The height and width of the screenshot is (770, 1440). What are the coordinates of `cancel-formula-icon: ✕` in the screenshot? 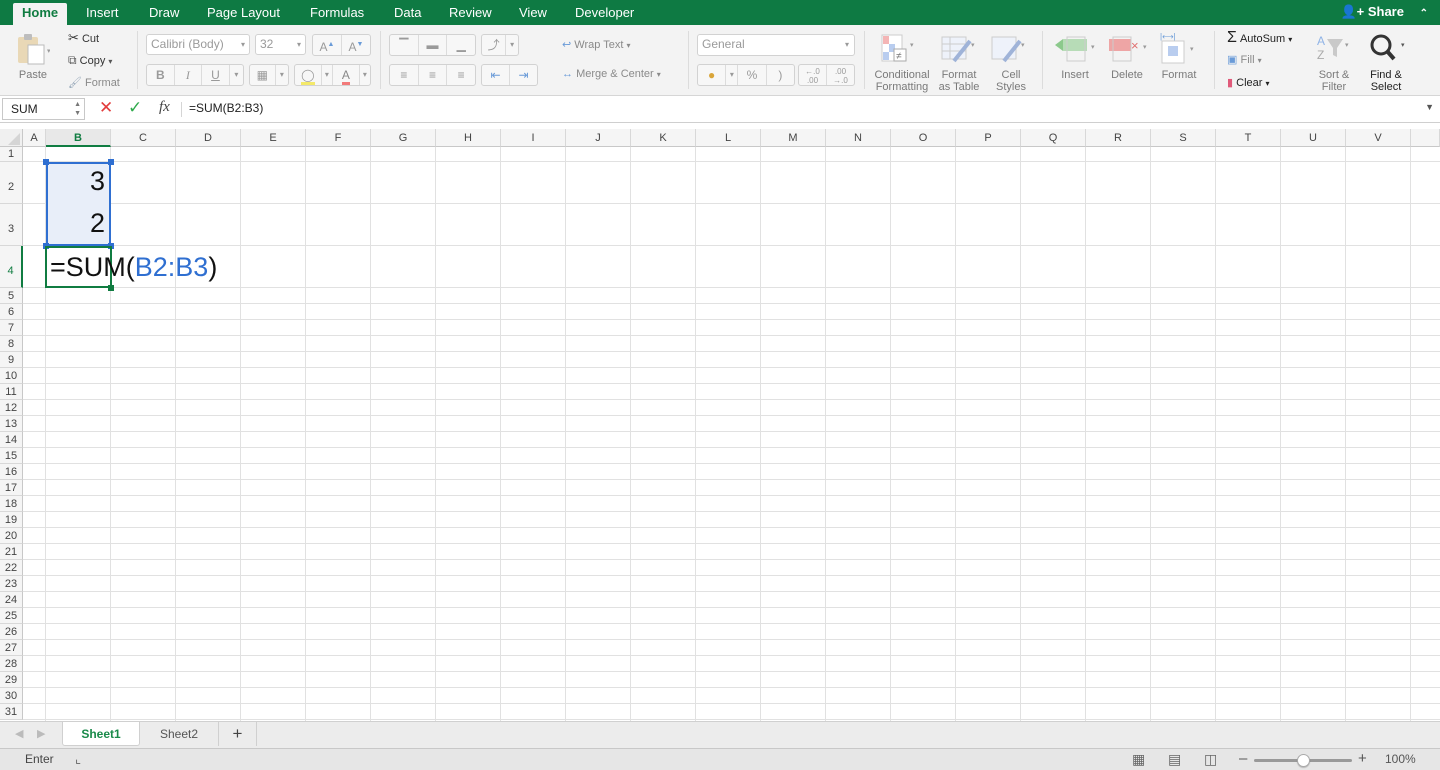 It's located at (106, 108).